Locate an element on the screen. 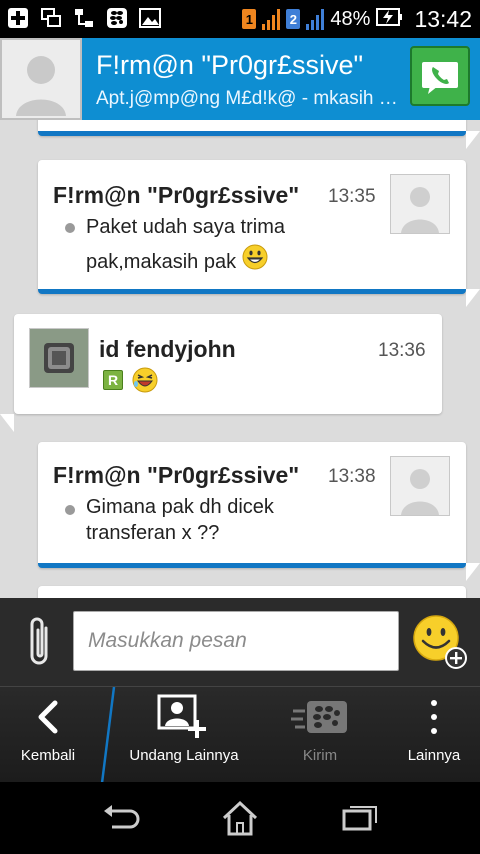 The width and height of the screenshot is (480, 854). signal-1-icon is located at coordinates (271, 19).